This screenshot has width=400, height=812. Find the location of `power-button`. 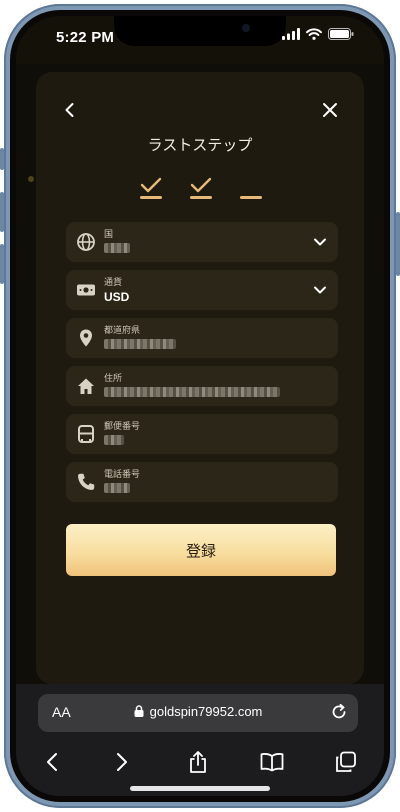

power-button is located at coordinates (398, 244).